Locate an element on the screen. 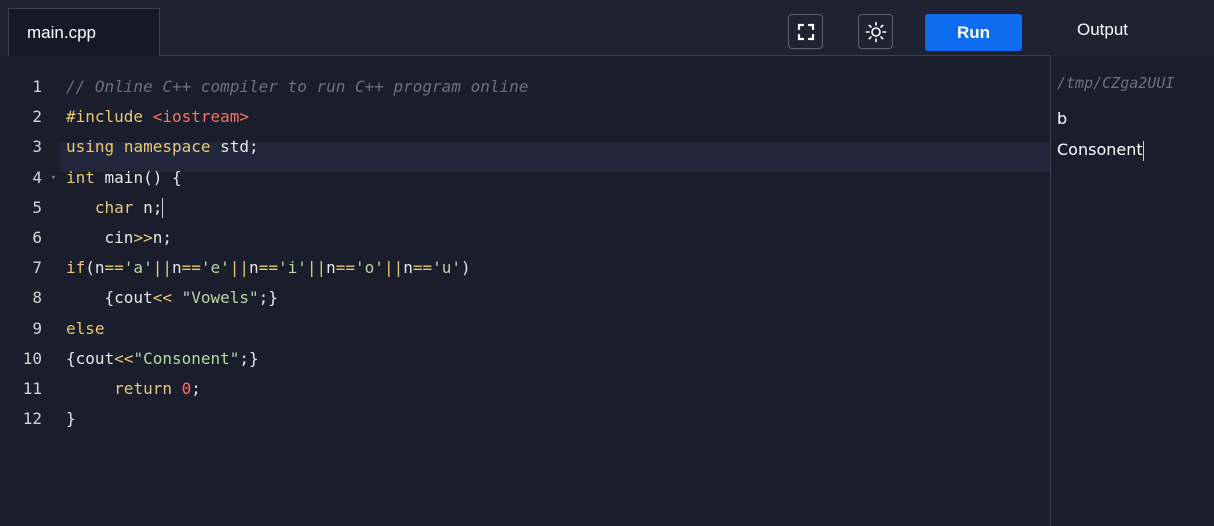 The width and height of the screenshot is (1214, 526). line-number-gutter: 1 2 3 4 ▾ 5 6 7 8 9 10 11 12 is located at coordinates (30, 253).